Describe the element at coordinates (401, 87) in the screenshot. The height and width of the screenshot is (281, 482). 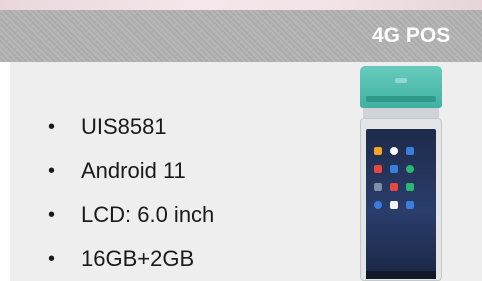
I see `printer-module` at that location.